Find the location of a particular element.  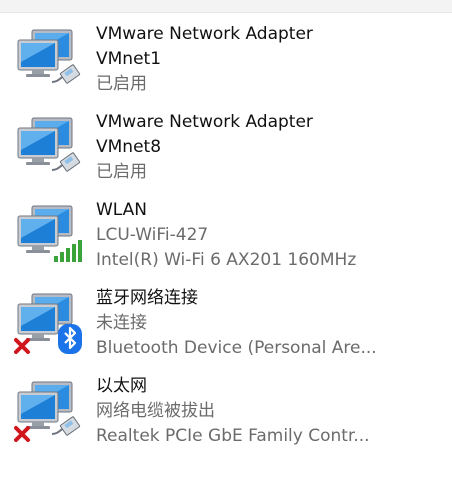

adapter-ssid: LCU-WiFi-427 is located at coordinates (152, 235).